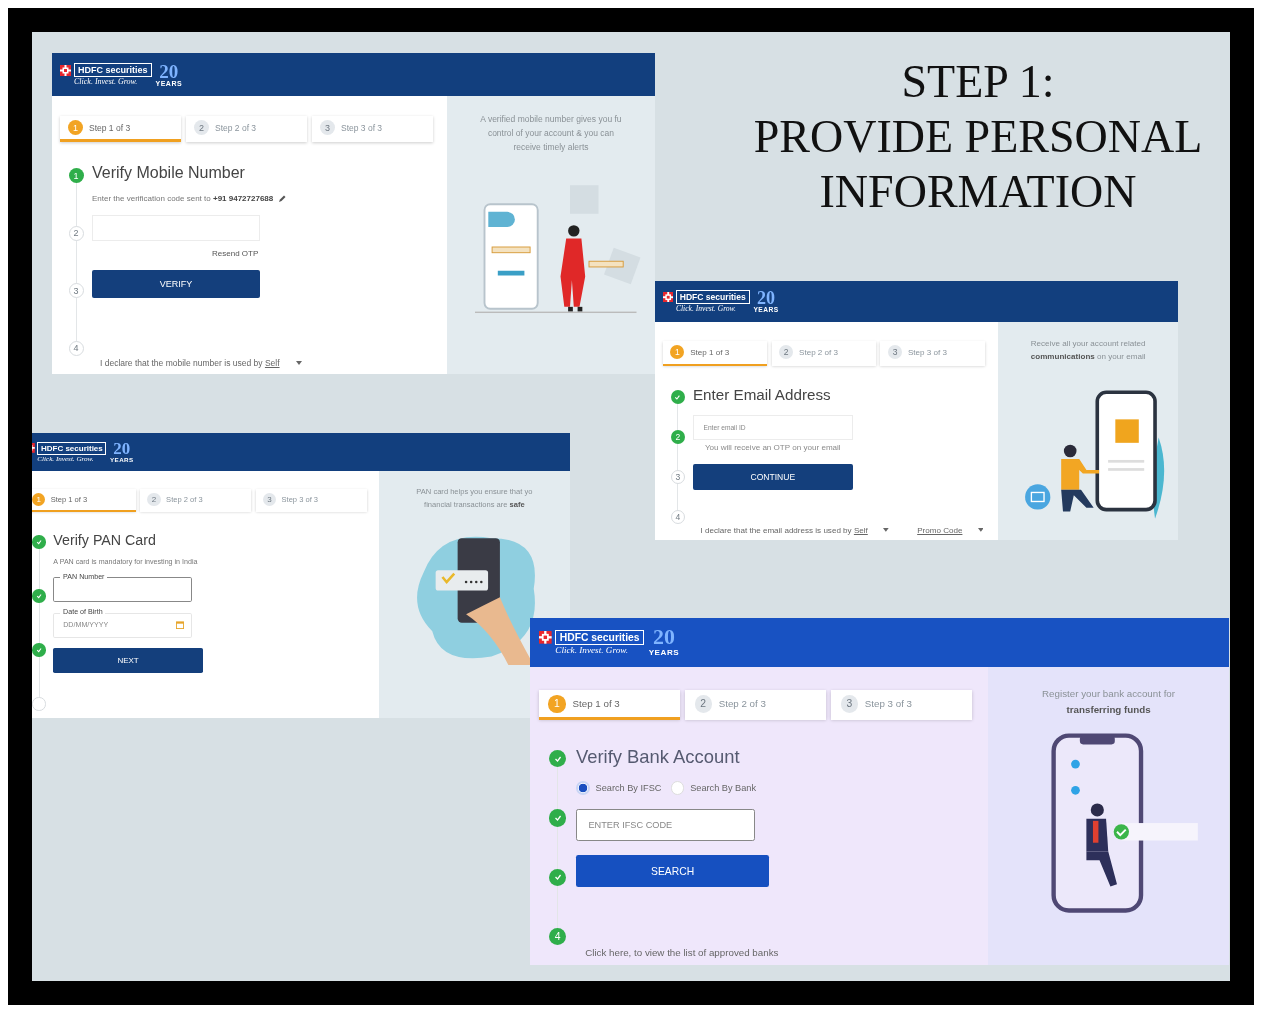 The height and width of the screenshot is (1014, 1262). Describe the element at coordinates (128, 661) in the screenshot. I see `submit-button: NEXT` at that location.